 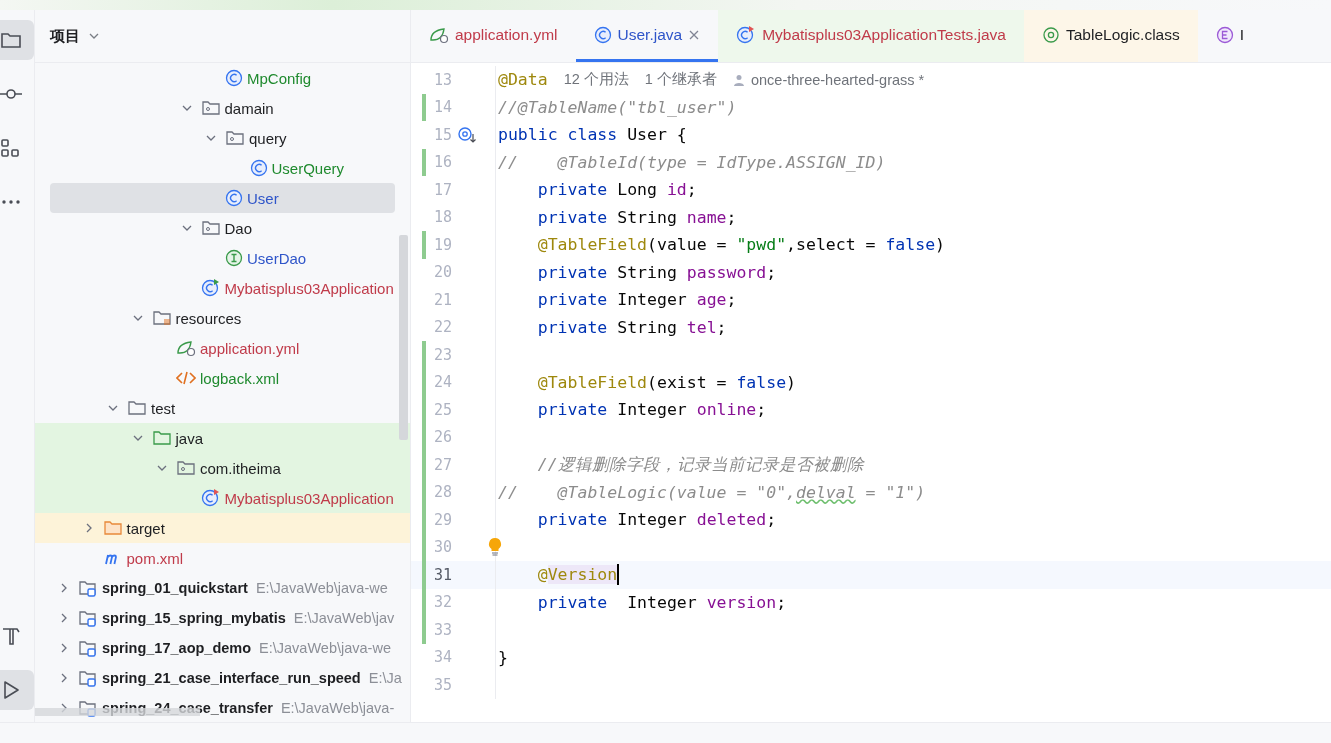 I want to click on line-number: 26, so click(x=442, y=437).